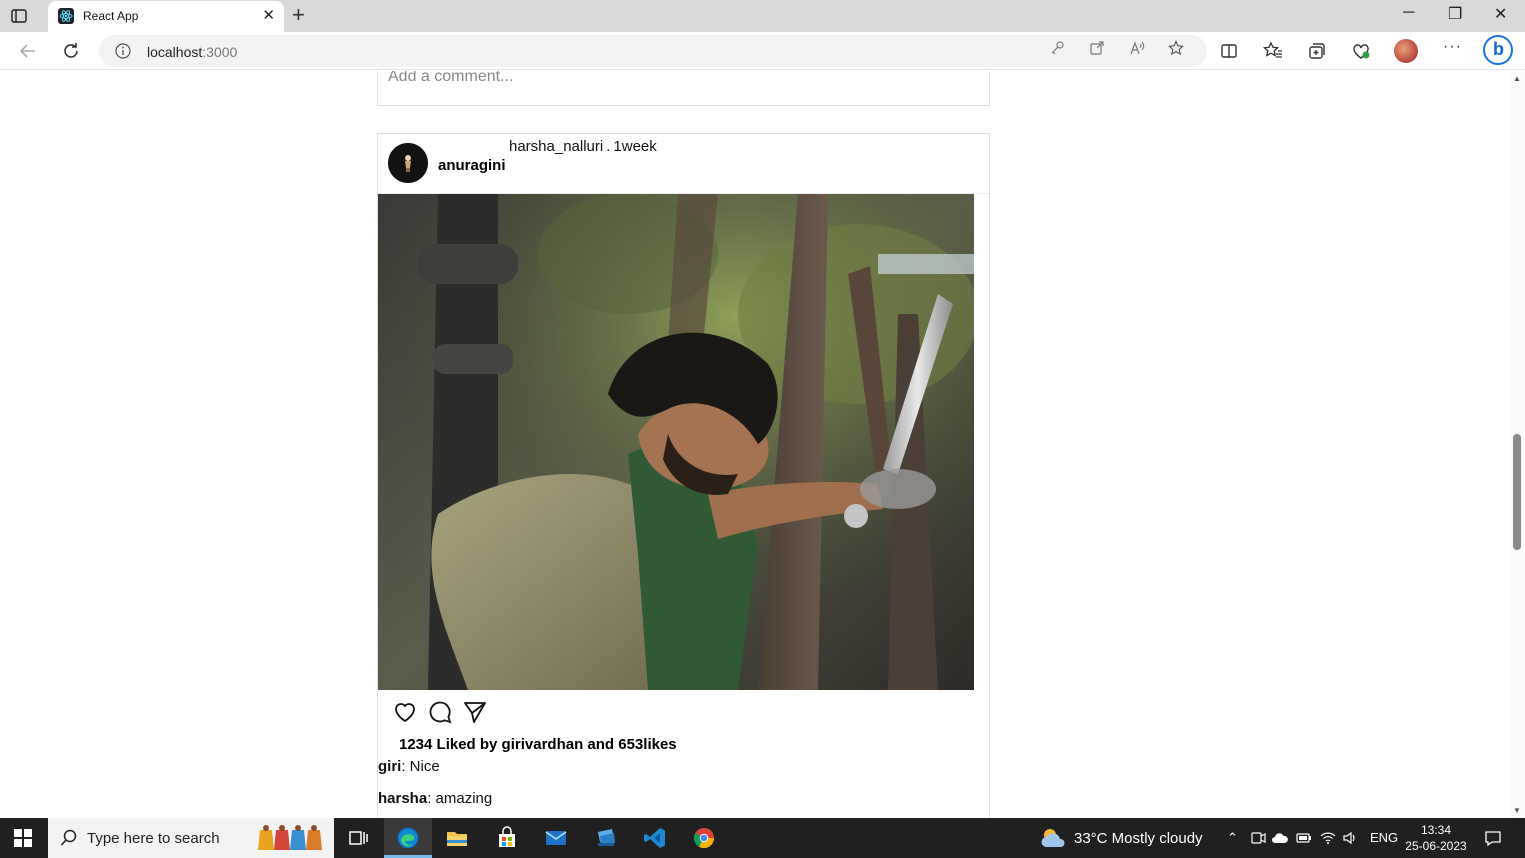  Describe the element at coordinates (358, 838) in the screenshot. I see `task-view-icon` at that location.